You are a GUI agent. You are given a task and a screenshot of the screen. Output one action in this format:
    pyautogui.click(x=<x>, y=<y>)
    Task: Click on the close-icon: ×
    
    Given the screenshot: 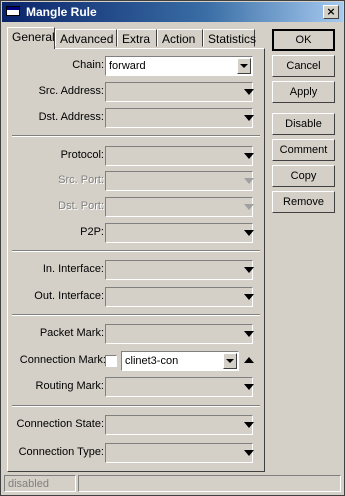 What is the action you would take?
    pyautogui.click(x=331, y=11)
    